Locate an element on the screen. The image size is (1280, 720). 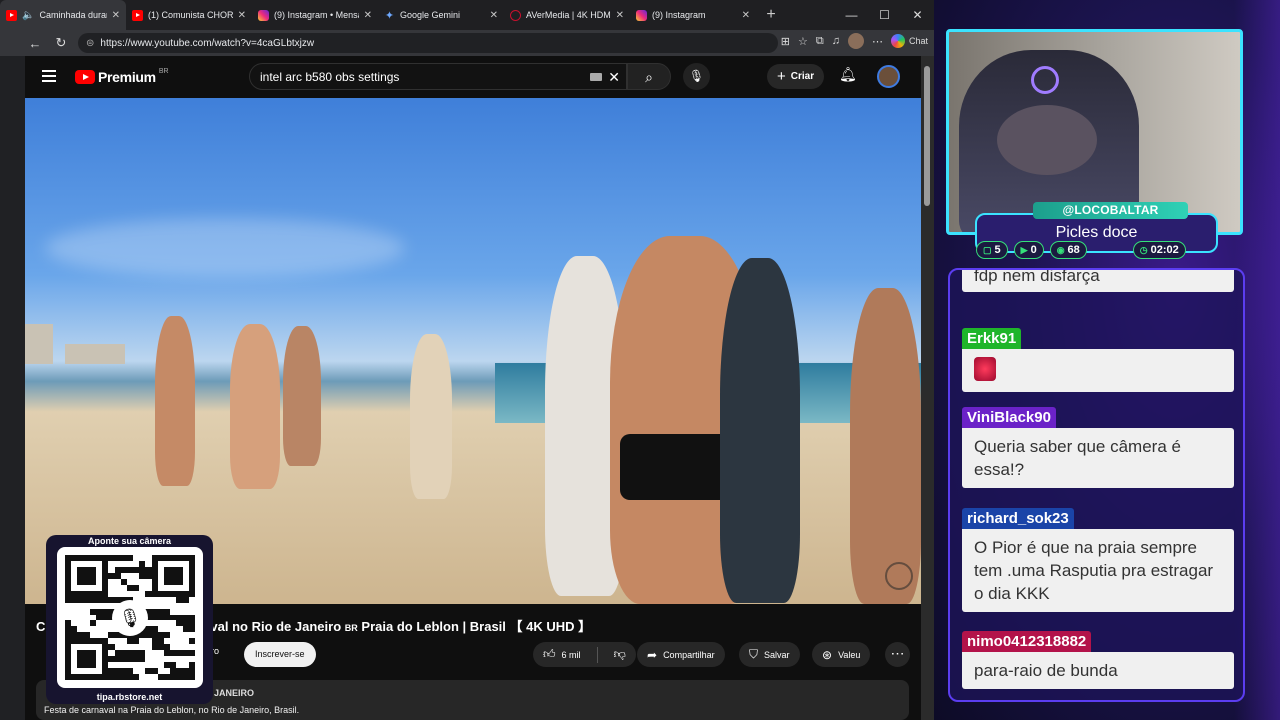
create-button: + Criar is located at coordinates (796, 76).